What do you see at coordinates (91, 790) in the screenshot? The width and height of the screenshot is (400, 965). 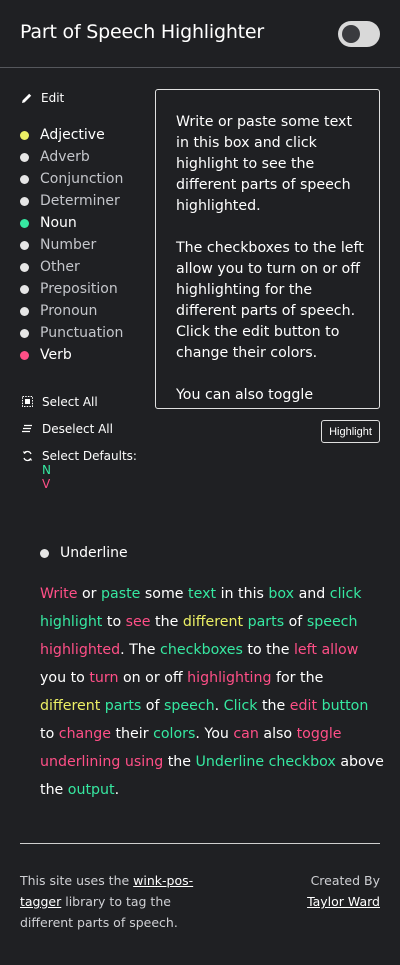 I see `noun-token: output` at bounding box center [91, 790].